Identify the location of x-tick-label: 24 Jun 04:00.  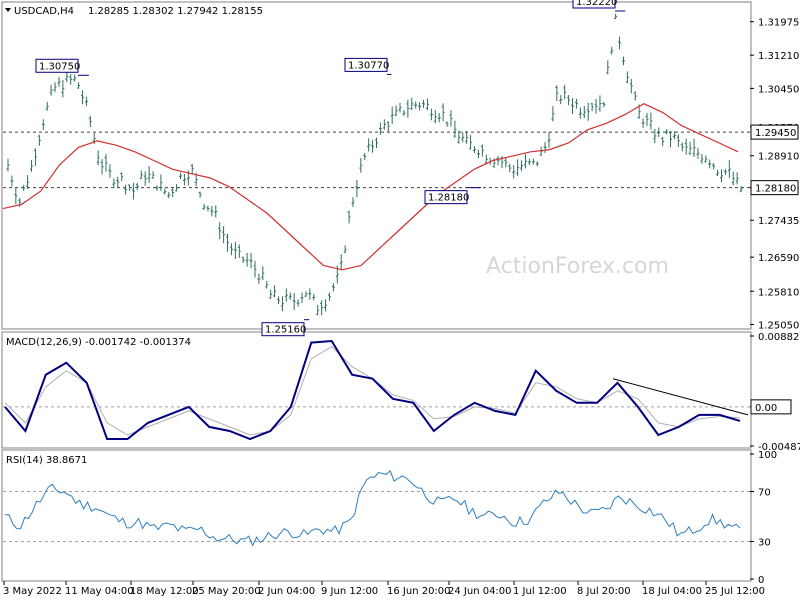
(480, 591).